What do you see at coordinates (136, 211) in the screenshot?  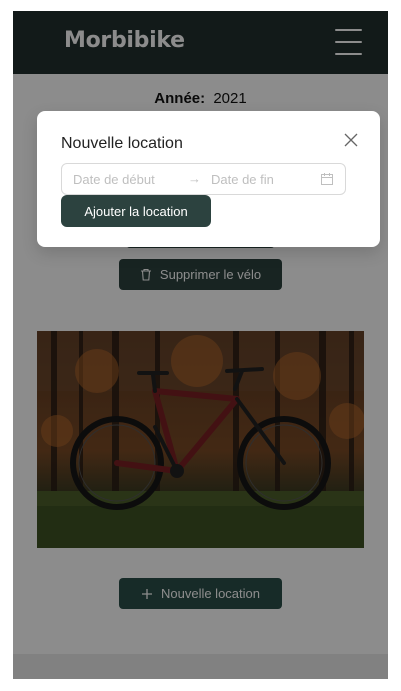 I see `add-rental-button: Ajouter la location` at bounding box center [136, 211].